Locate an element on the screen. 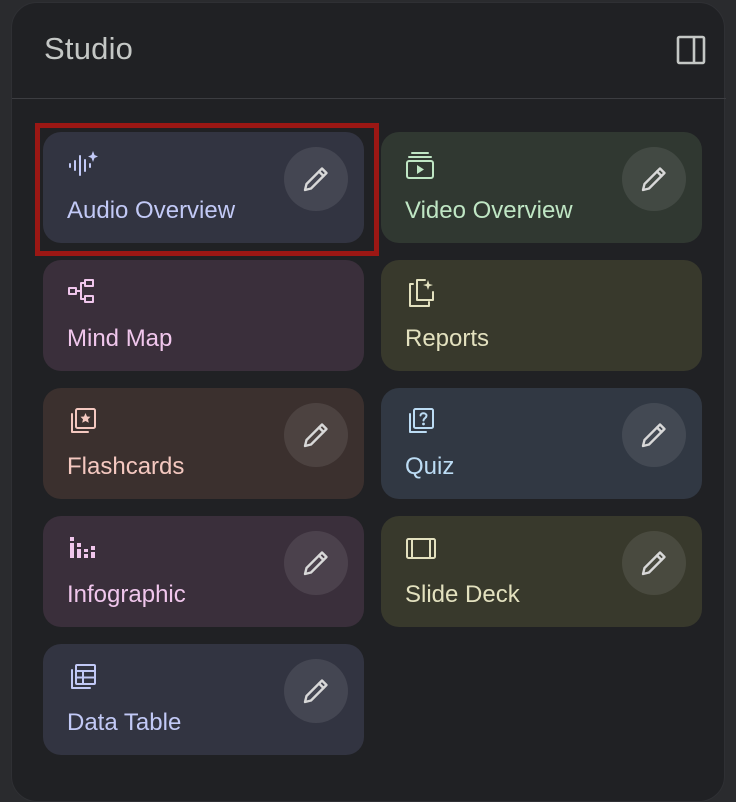 The image size is (736, 802). card-label: Quiz is located at coordinates (430, 466).